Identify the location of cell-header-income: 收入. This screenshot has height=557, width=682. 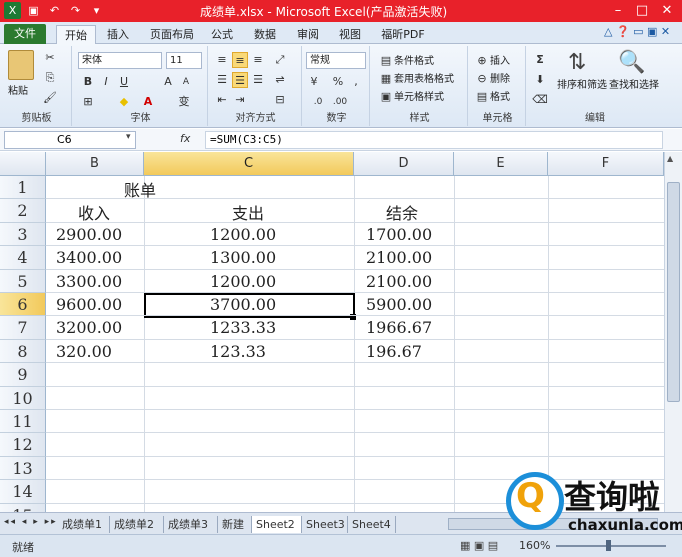
(94, 212).